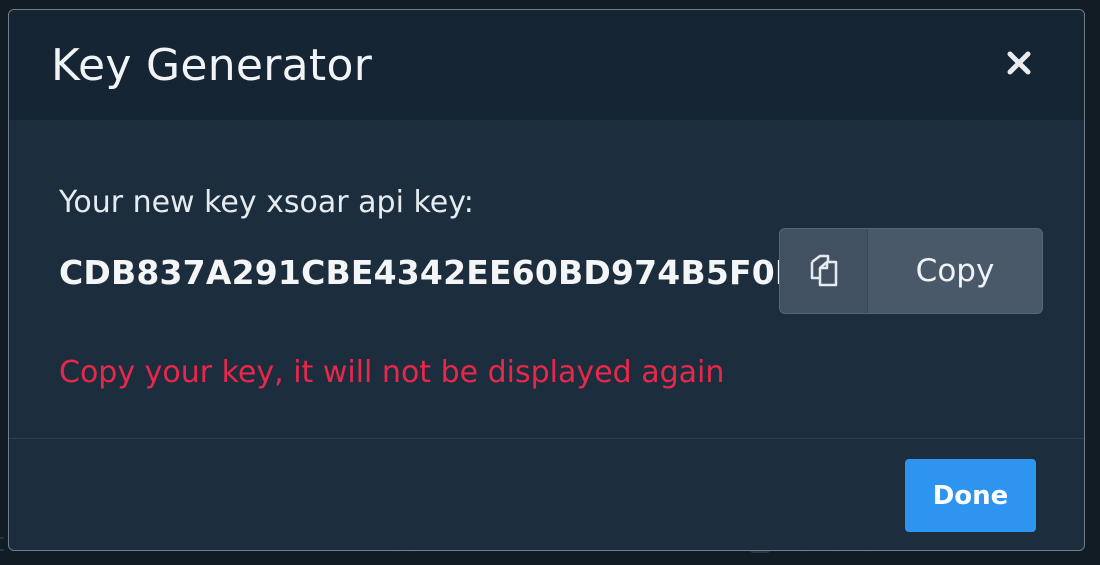  I want to click on dialog-title: Key Generator, so click(212, 65).